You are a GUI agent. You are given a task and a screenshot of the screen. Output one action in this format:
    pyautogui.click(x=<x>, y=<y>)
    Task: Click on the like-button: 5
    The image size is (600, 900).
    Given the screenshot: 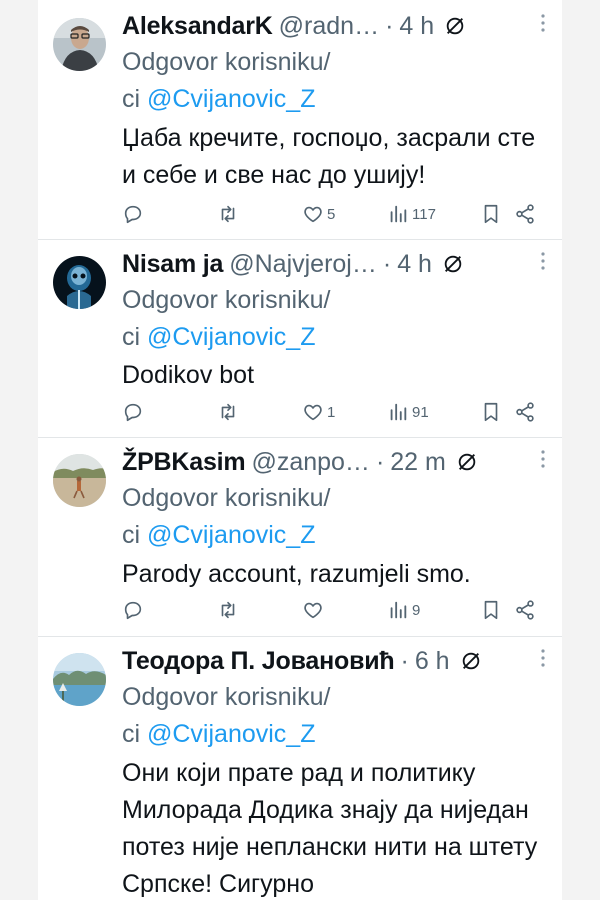 What is the action you would take?
    pyautogui.click(x=318, y=214)
    